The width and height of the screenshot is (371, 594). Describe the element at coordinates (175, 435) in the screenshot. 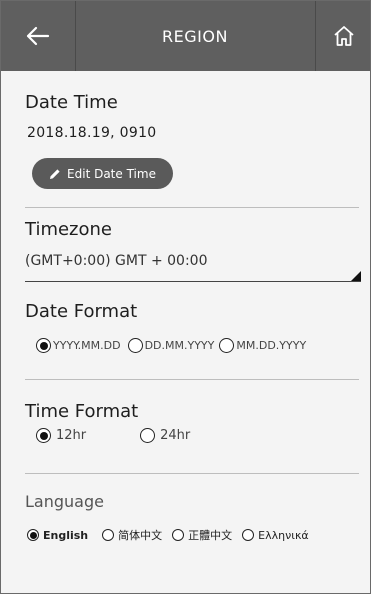

I see `radio-label: 24hr` at that location.